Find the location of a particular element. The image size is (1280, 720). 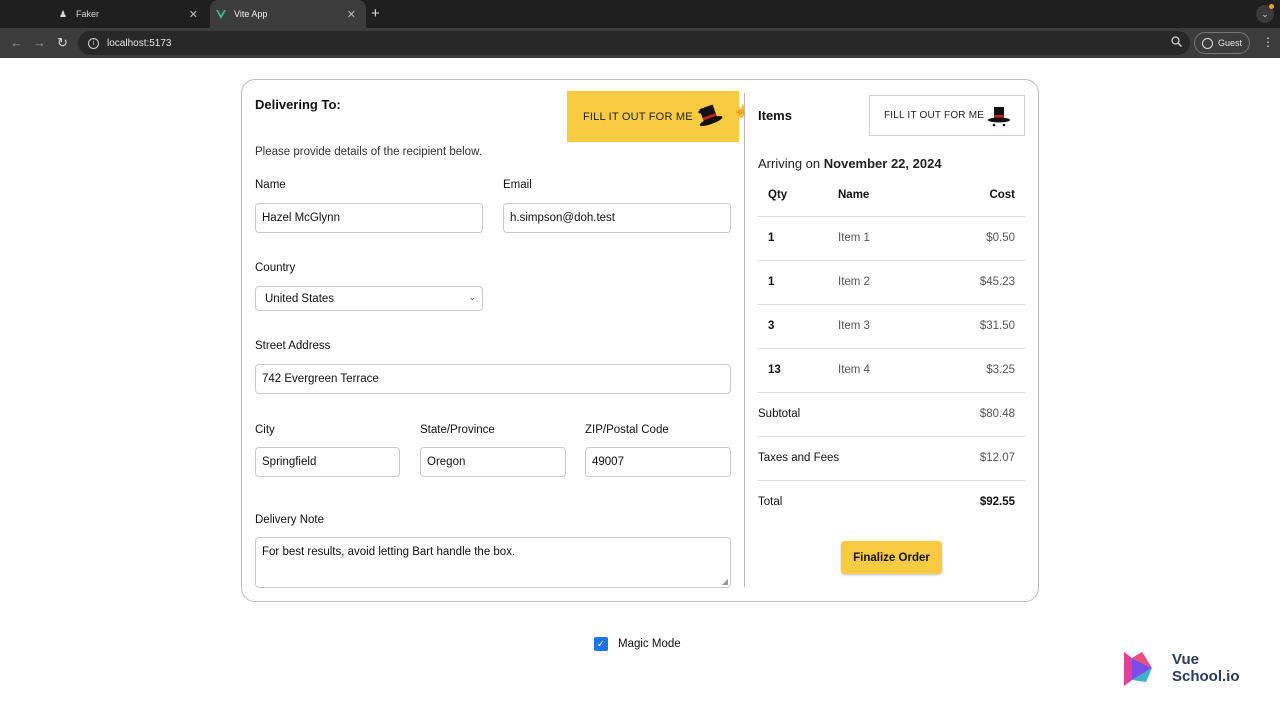

menu-icon: ⋮ is located at coordinates (1268, 42).